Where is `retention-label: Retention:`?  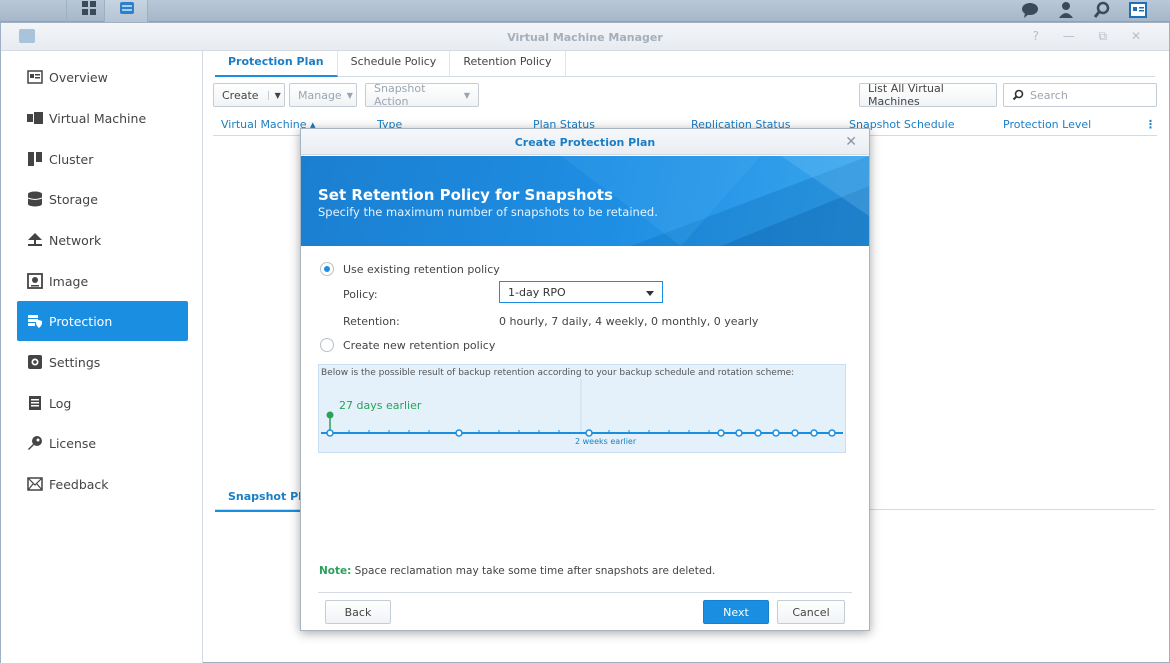 retention-label: Retention: is located at coordinates (371, 321).